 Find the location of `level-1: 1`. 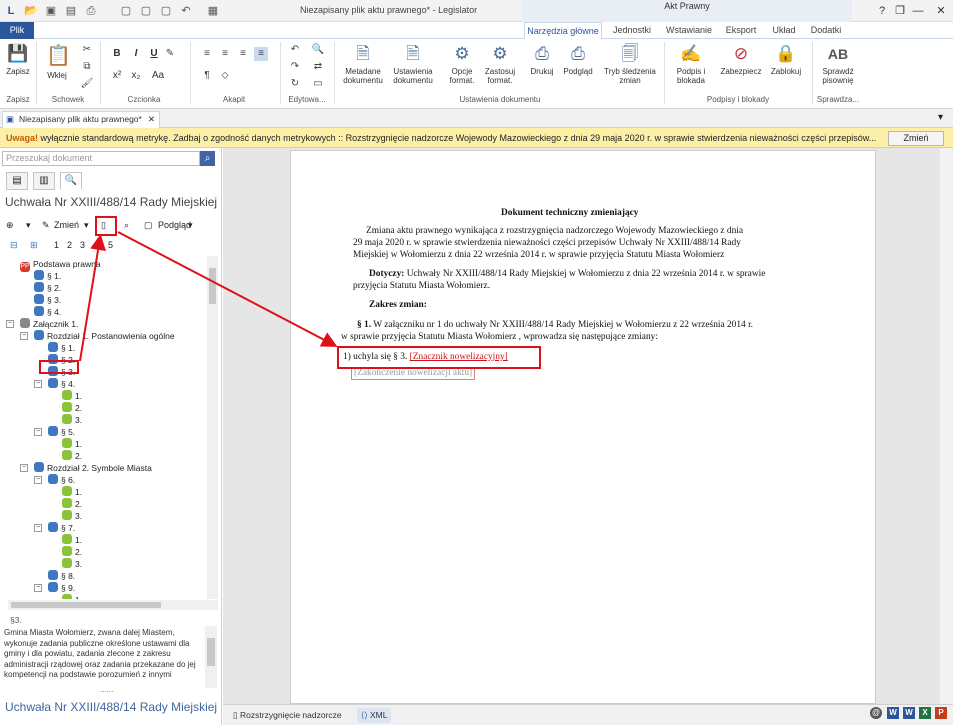

level-1: 1 is located at coordinates (56, 245).